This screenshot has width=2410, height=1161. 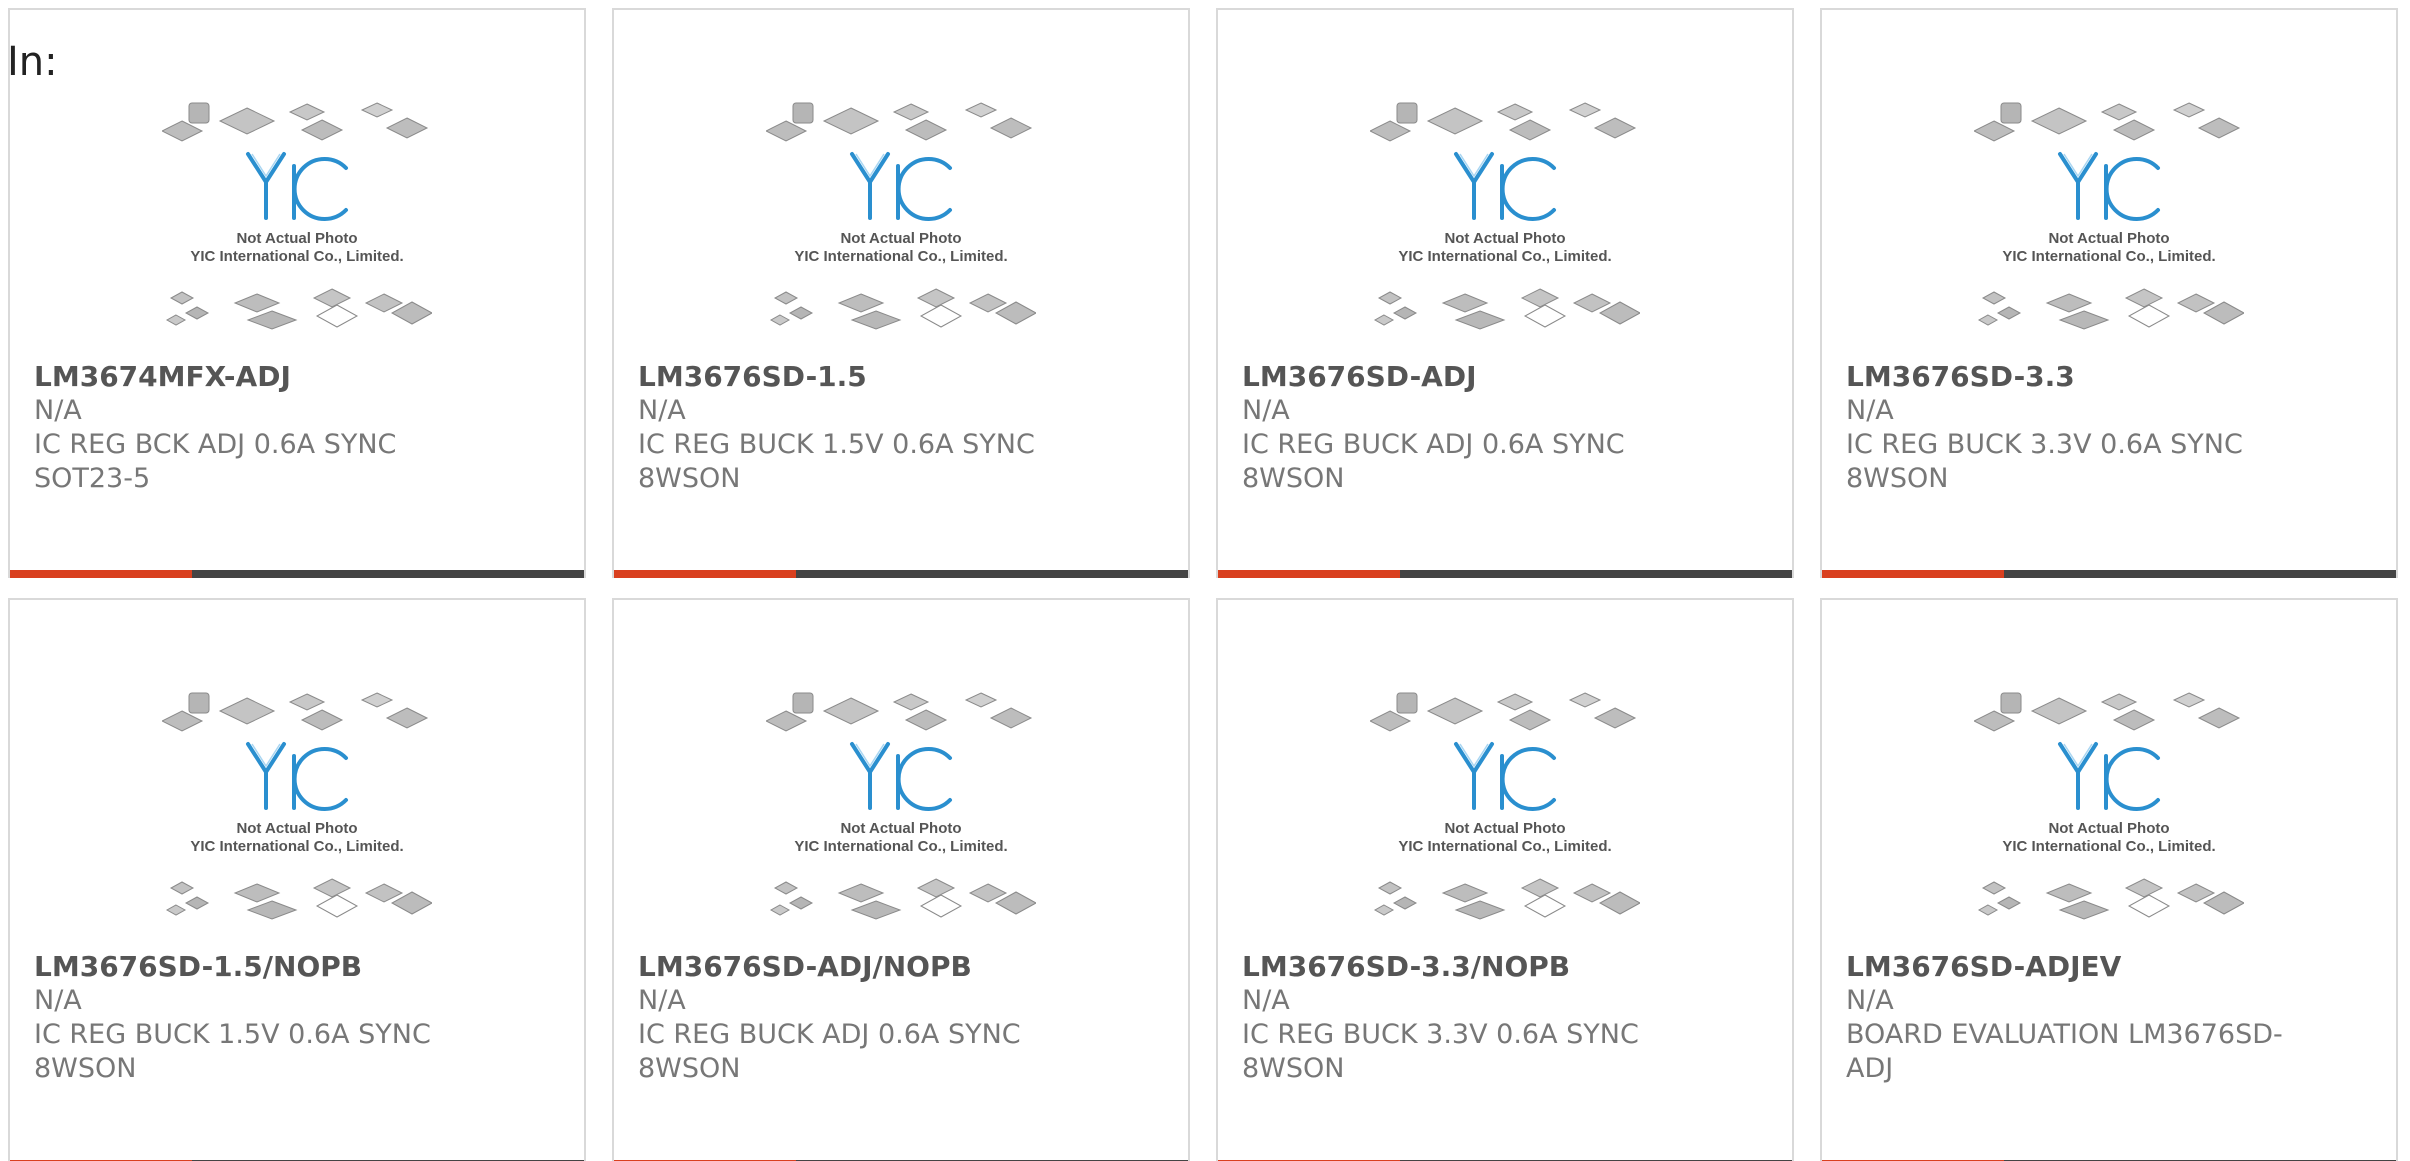 I want to click on product-name: LM3676SD-ADJEV, so click(x=1983, y=967).